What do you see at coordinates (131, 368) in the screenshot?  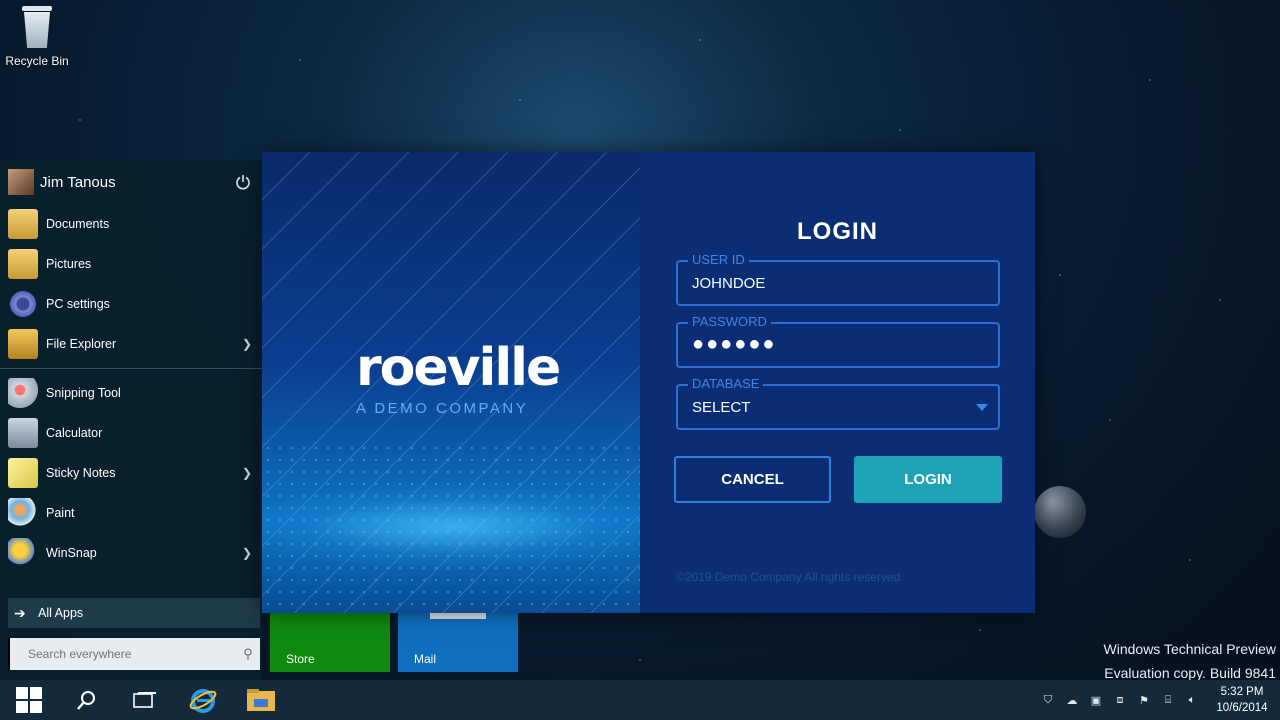 I see `divider` at bounding box center [131, 368].